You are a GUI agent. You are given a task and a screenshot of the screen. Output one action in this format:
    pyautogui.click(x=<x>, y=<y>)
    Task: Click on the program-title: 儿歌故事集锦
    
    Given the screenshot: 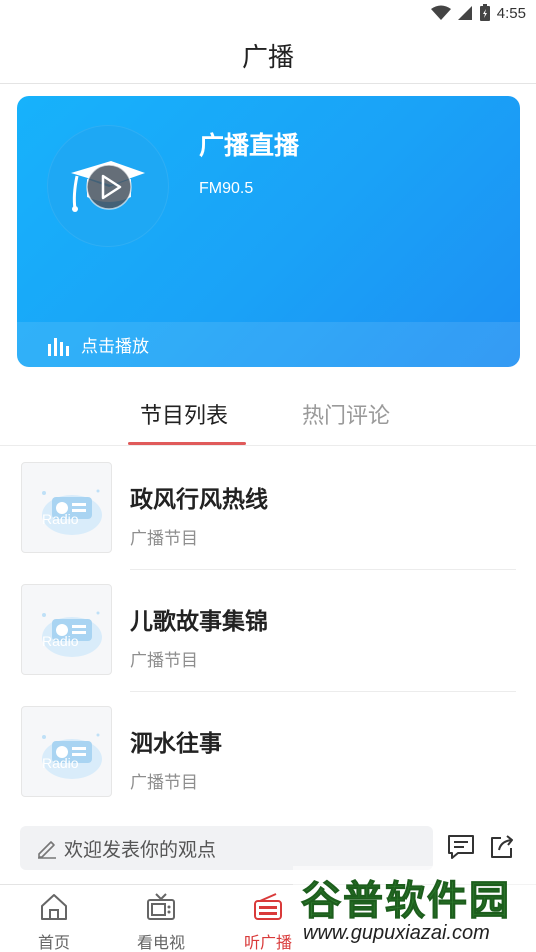 What is the action you would take?
    pyautogui.click(x=199, y=622)
    